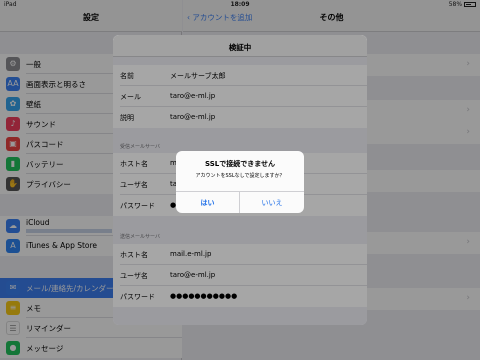 The width and height of the screenshot is (480, 360). Describe the element at coordinates (240, 164) in the screenshot. I see `alert-title: SSLで接続できません` at that location.